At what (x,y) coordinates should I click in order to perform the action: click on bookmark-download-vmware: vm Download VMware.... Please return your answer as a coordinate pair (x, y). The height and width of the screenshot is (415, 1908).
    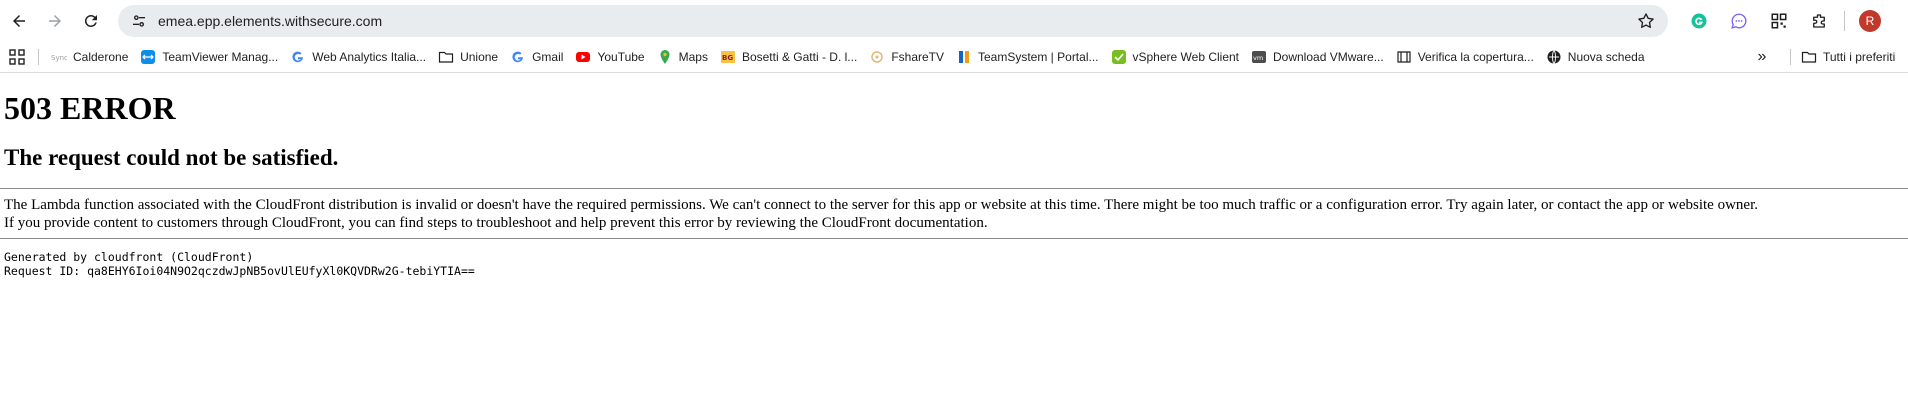
    Looking at the image, I should click on (1317, 57).